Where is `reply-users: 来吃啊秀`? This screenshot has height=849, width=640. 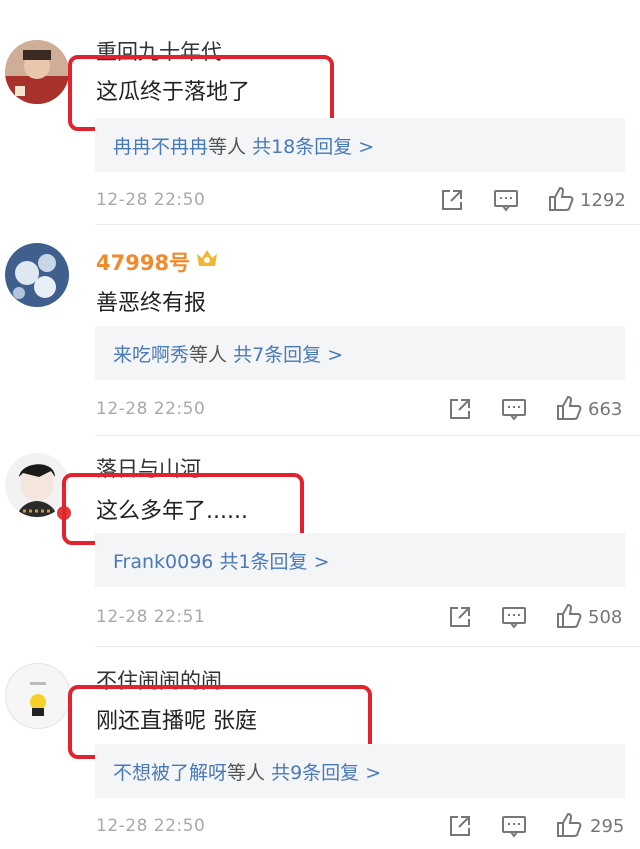
reply-users: 来吃啊秀 is located at coordinates (151, 355).